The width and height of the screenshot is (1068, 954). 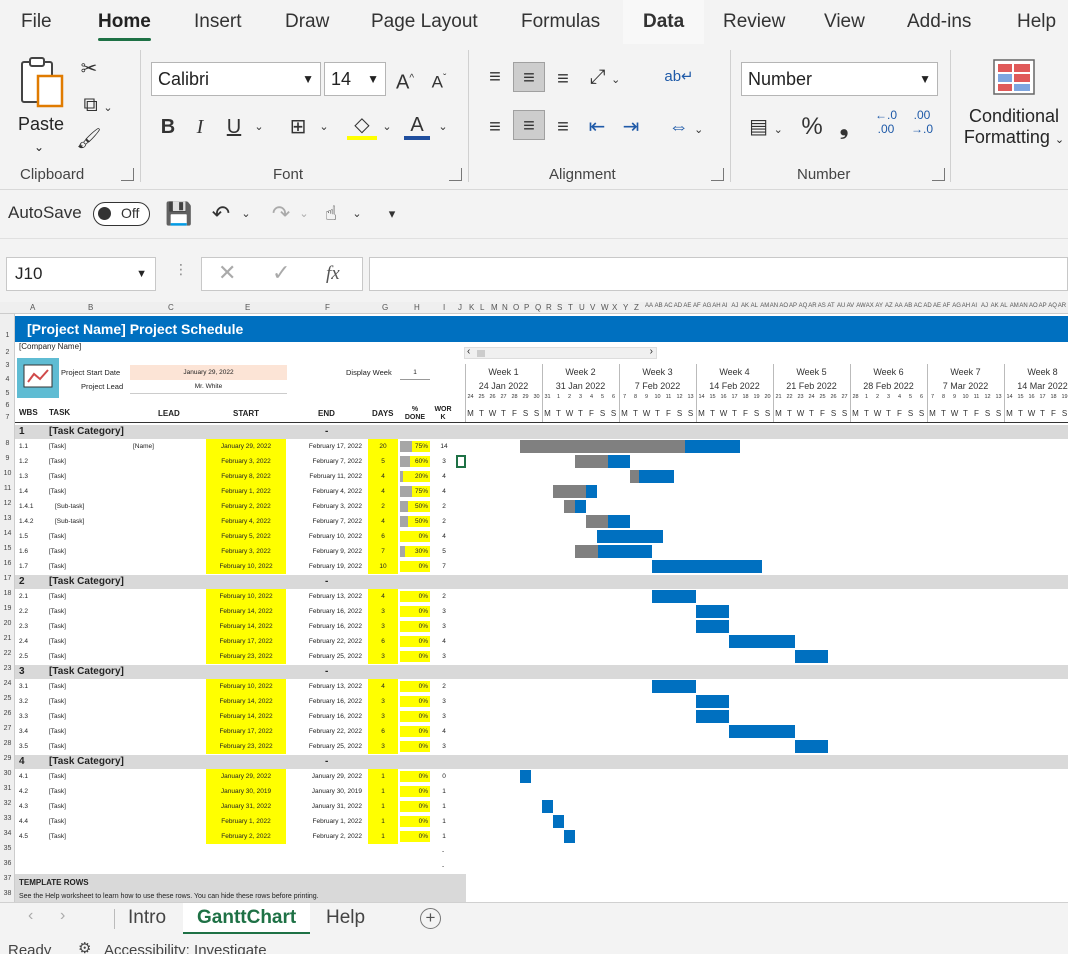 I want to click on row-header: 9, so click(x=7, y=458).